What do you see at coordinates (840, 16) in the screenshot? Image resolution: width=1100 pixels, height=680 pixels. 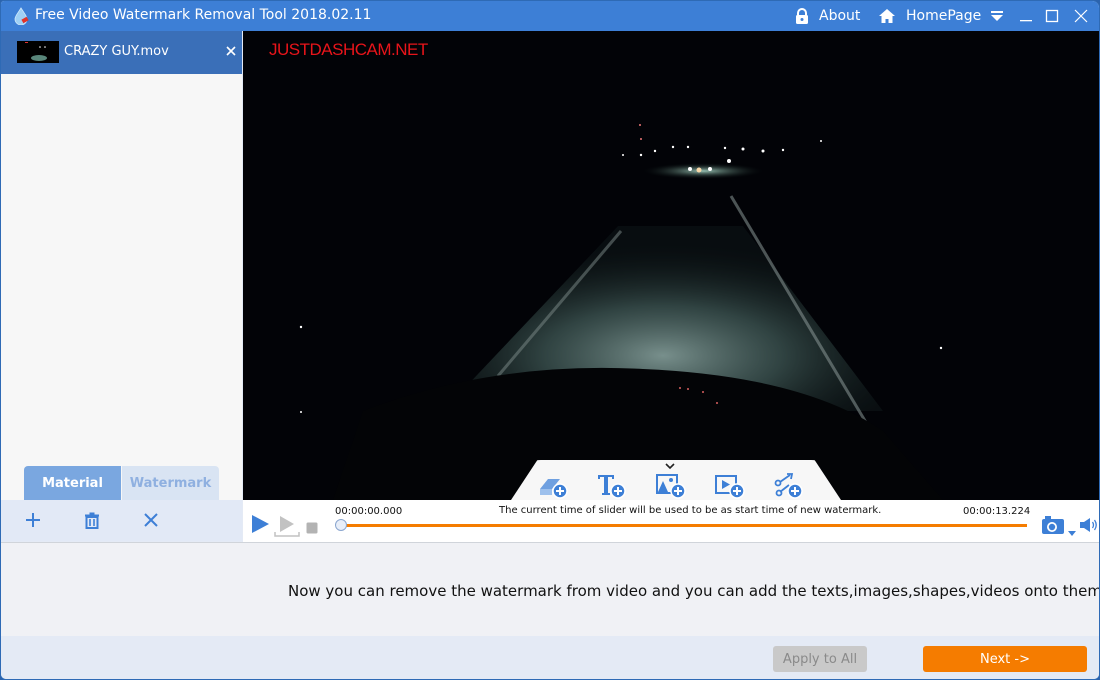 I see `about-label: About` at bounding box center [840, 16].